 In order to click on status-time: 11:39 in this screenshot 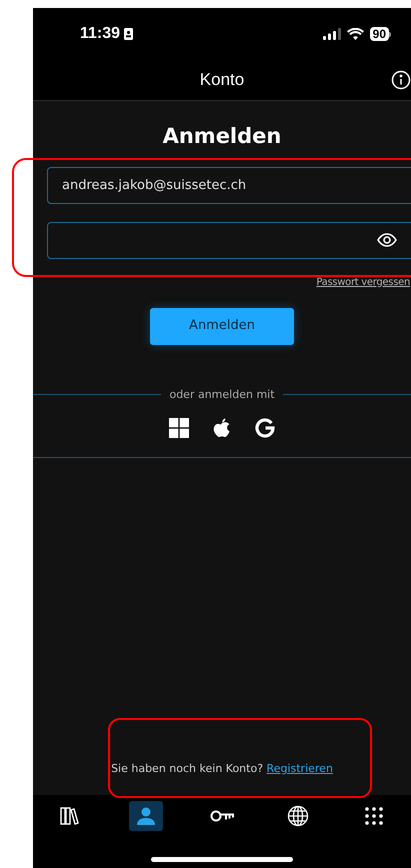, I will do `click(100, 34)`.